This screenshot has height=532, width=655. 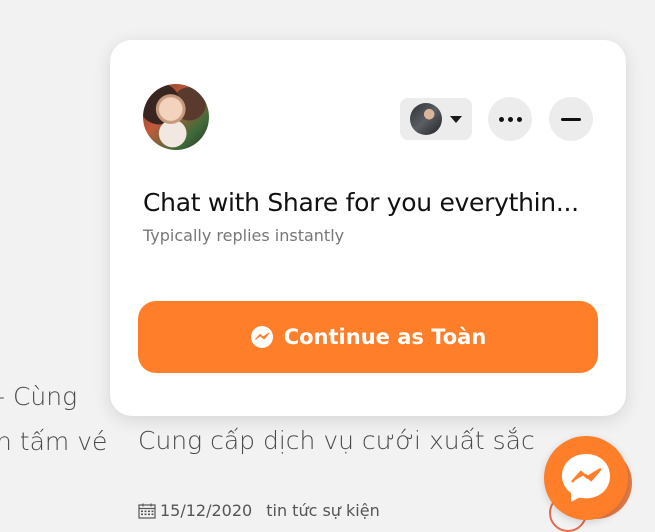 I want to click on minus-icon, so click(x=571, y=119).